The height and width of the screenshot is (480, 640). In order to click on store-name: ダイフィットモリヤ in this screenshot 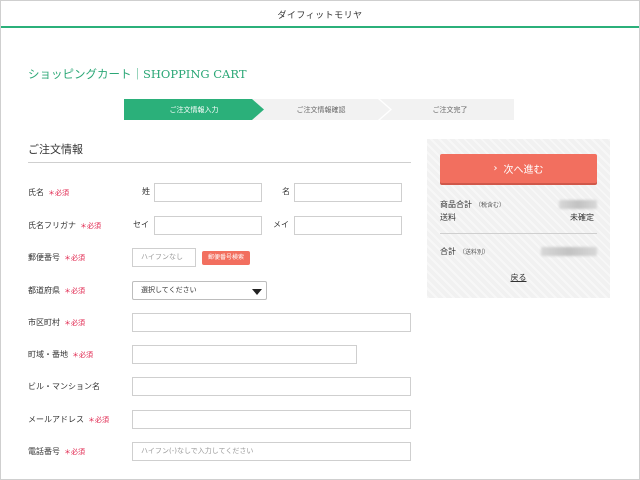, I will do `click(320, 14)`.